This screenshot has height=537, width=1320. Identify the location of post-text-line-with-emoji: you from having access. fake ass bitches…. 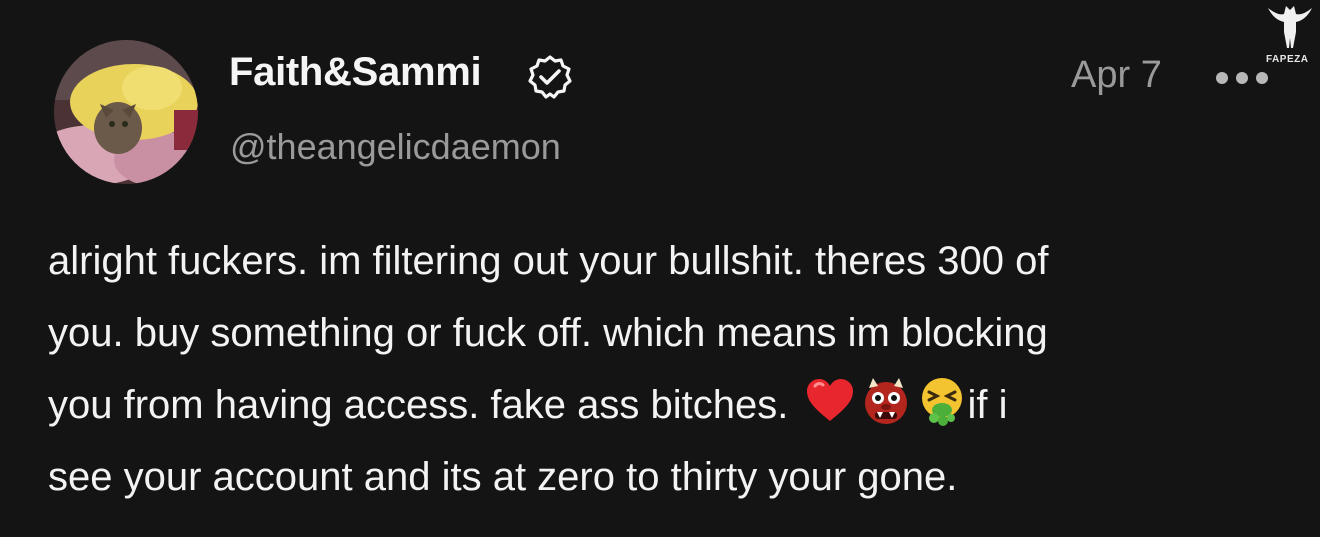
(668, 405).